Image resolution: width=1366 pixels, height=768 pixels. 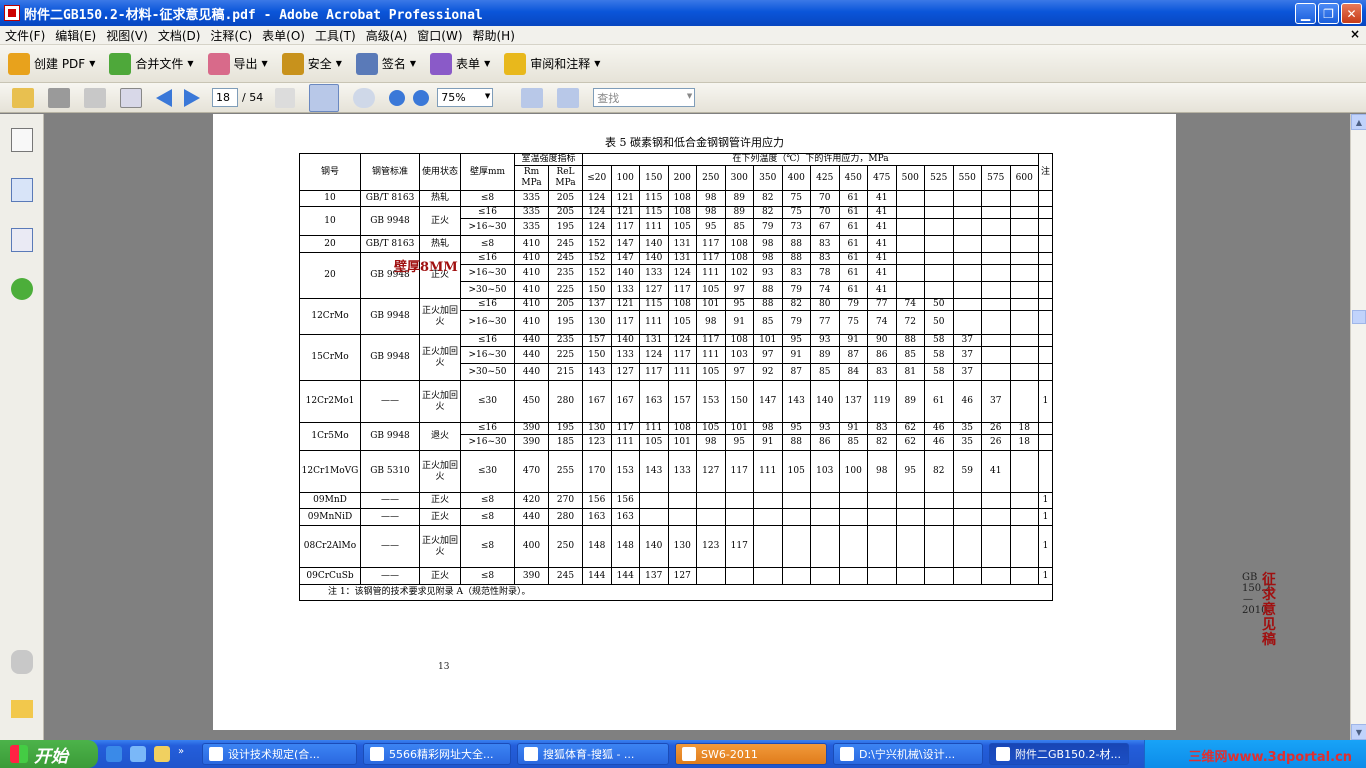 What do you see at coordinates (460, 63) in the screenshot?
I see `forms-button: 表单 ▼` at bounding box center [460, 63].